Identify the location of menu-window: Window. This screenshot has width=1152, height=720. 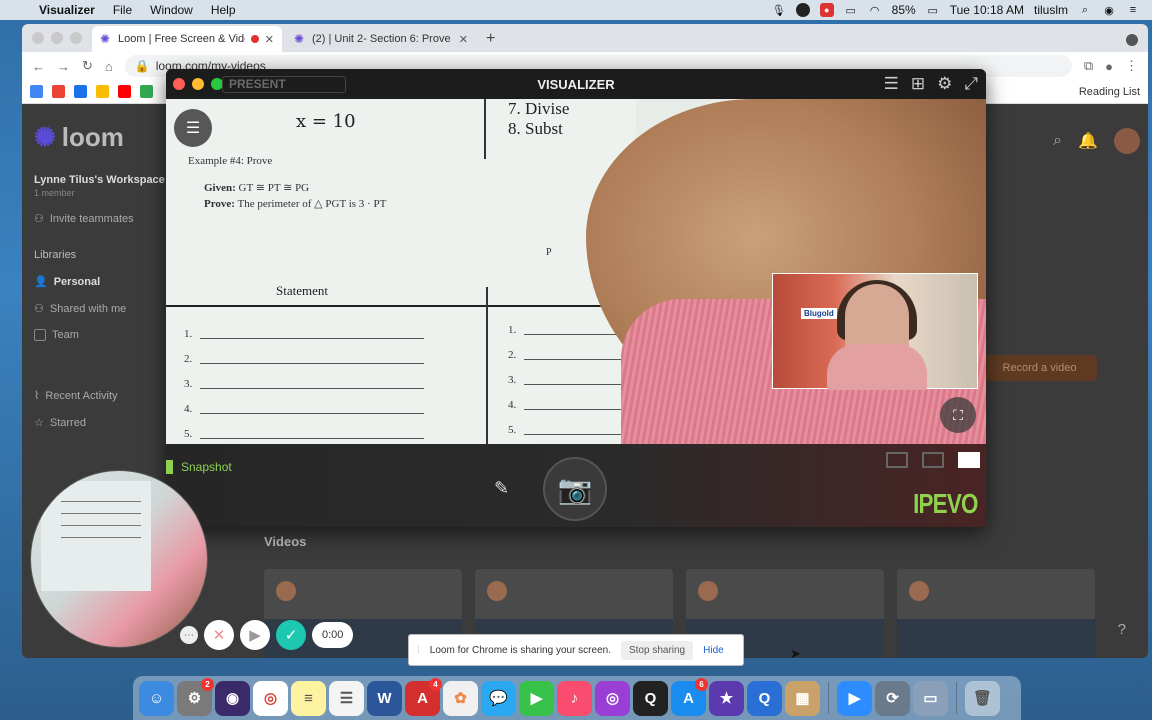
(171, 10).